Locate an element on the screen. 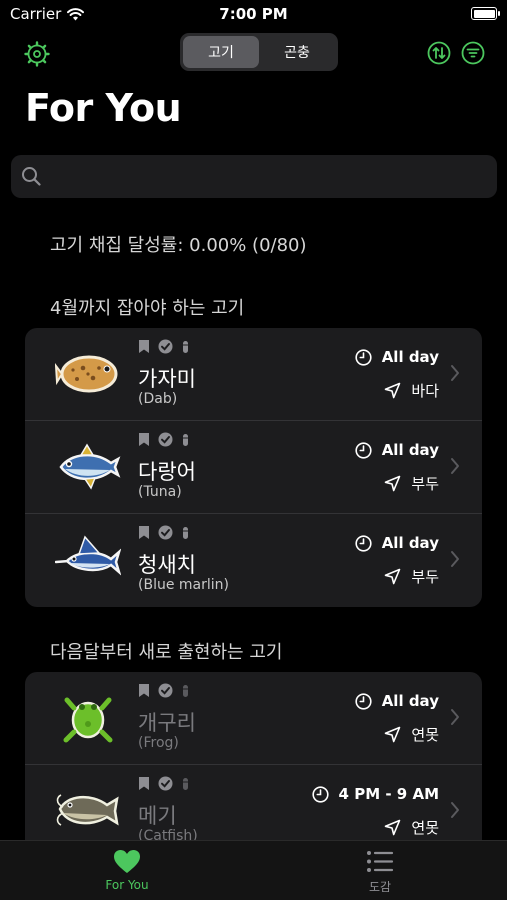 The width and height of the screenshot is (507, 900). sort-icon is located at coordinates (439, 53).